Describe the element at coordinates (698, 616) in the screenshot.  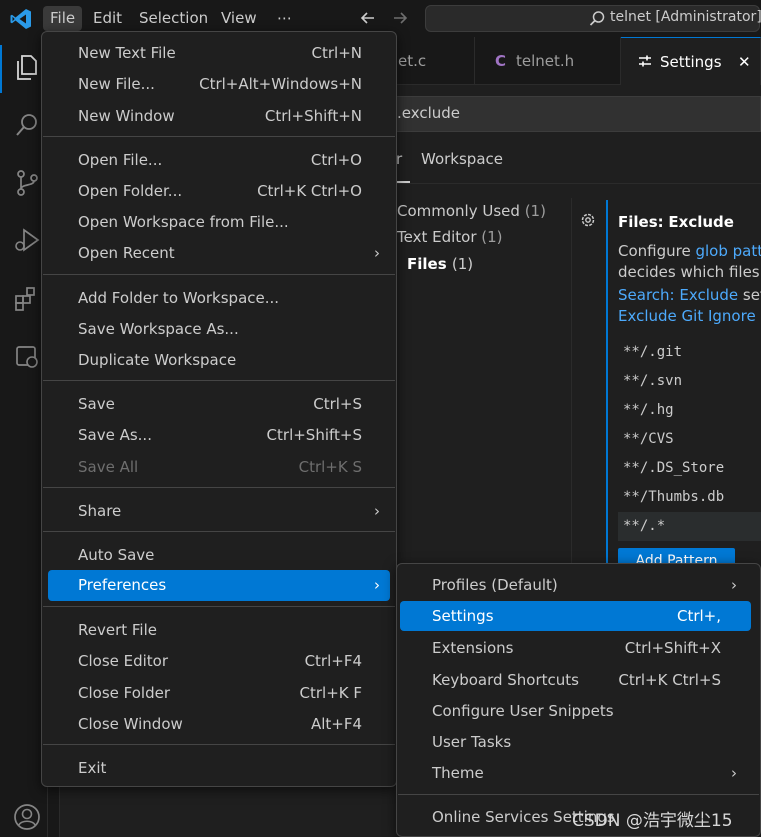
I see `menu-shortcut: Ctrl+,` at that location.